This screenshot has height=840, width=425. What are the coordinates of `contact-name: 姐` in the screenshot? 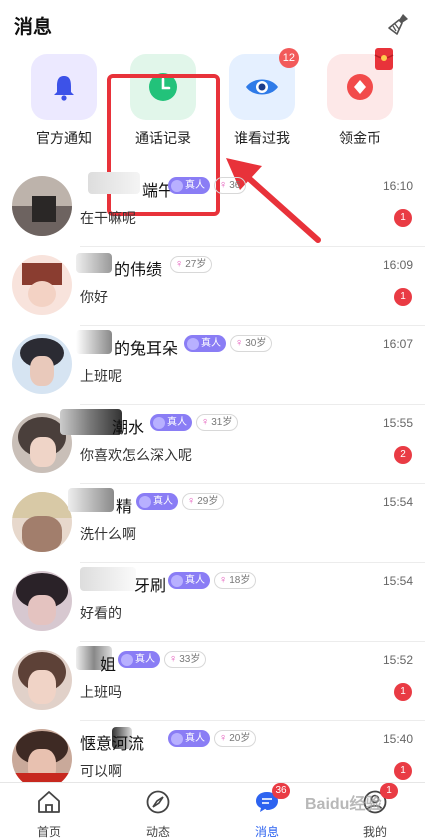 It's located at (108, 665).